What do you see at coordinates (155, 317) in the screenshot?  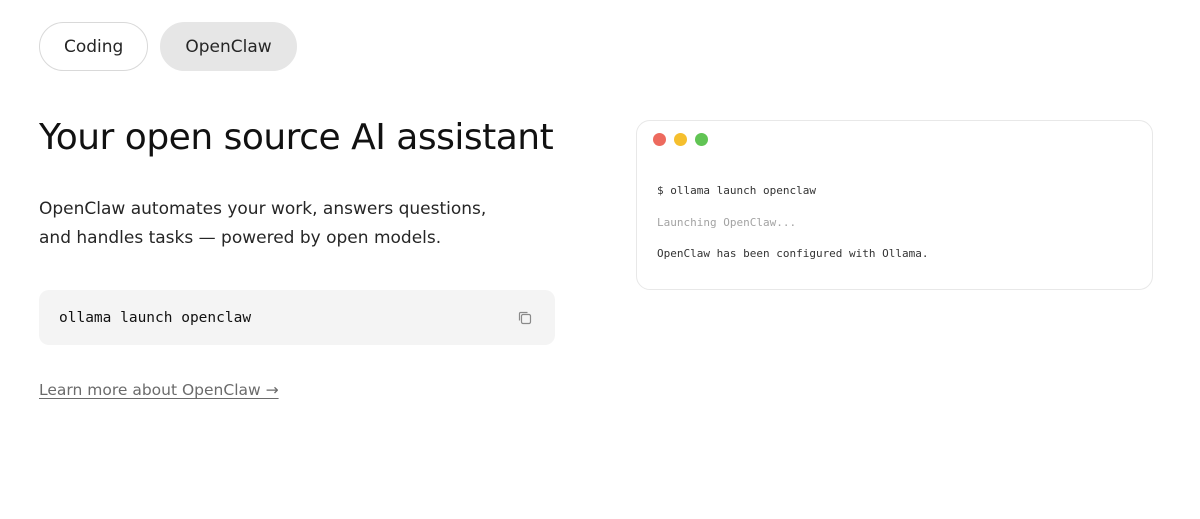 I see `command-text: ollama launch openclaw` at bounding box center [155, 317].